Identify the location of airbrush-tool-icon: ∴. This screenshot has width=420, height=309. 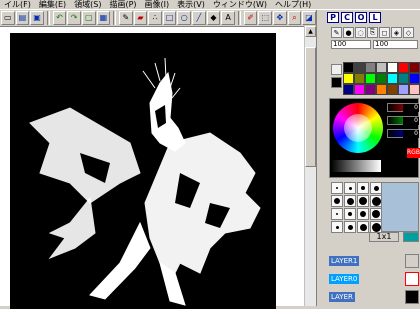
(155, 18).